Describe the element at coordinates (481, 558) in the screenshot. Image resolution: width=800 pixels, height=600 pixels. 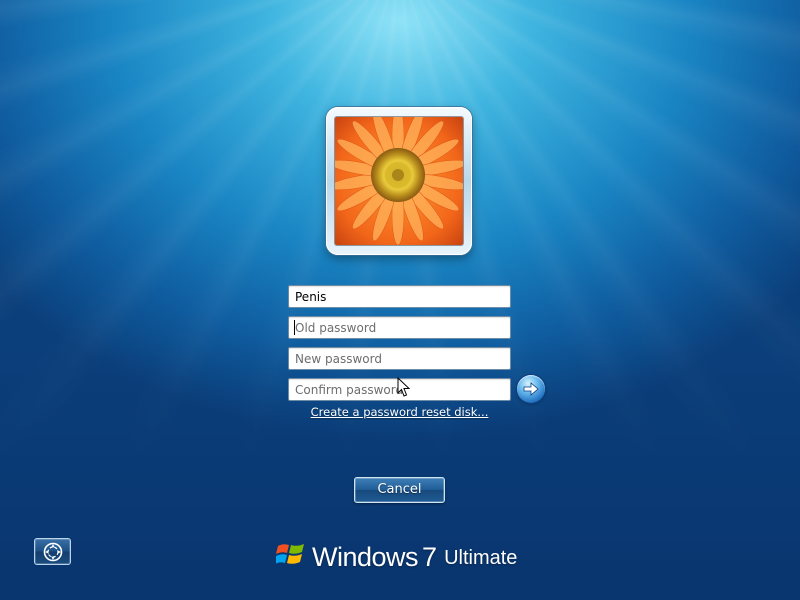
I see `brand-edition: Ultimate` at that location.